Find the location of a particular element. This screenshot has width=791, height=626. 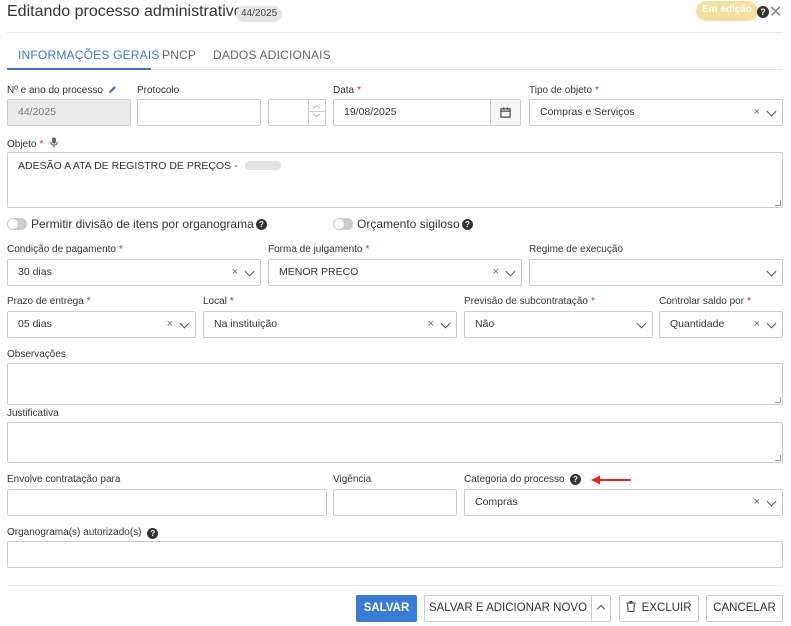

tab-dados-adicionais: DADOS ADICIONAIS is located at coordinates (272, 55).